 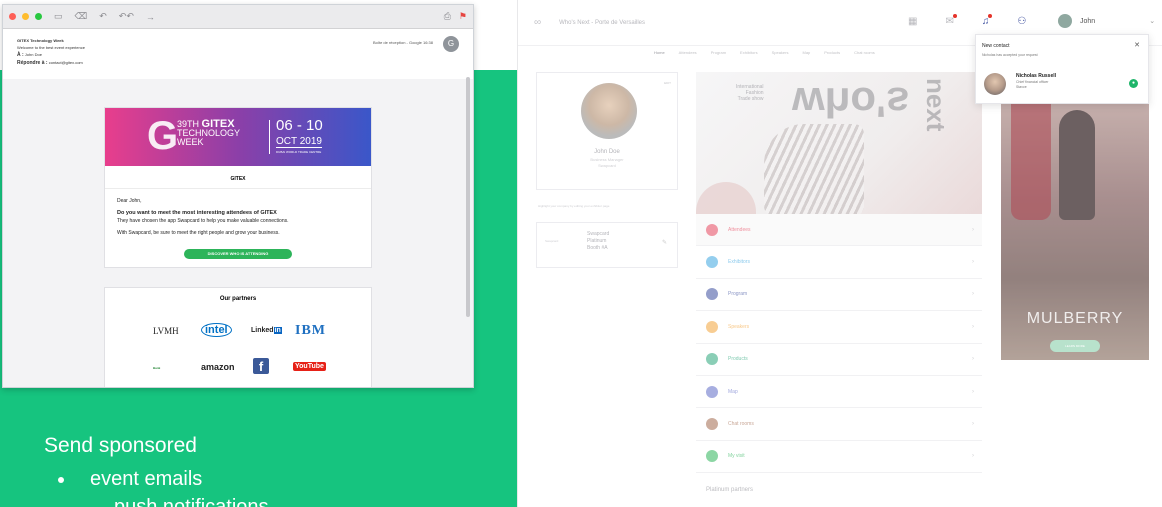 I want to click on ibm-logo: IBM, so click(x=310, y=330).